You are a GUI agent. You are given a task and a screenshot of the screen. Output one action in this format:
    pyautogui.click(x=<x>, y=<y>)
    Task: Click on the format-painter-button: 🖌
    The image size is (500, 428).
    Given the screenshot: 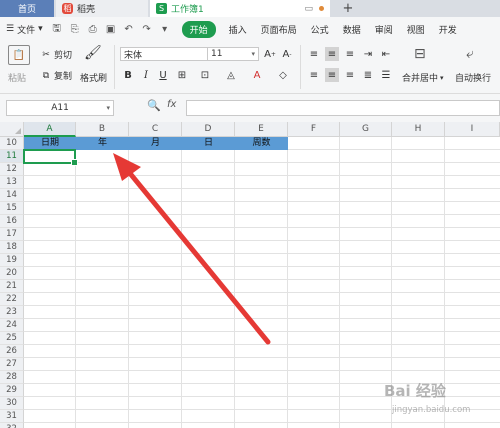 What is the action you would take?
    pyautogui.click(x=93, y=53)
    